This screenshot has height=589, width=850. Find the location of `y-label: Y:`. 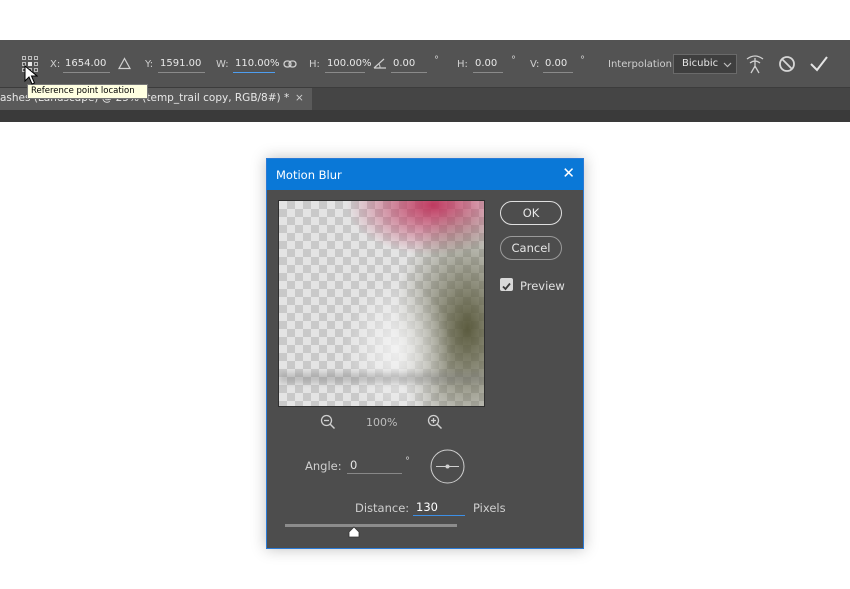

y-label: Y: is located at coordinates (149, 64).